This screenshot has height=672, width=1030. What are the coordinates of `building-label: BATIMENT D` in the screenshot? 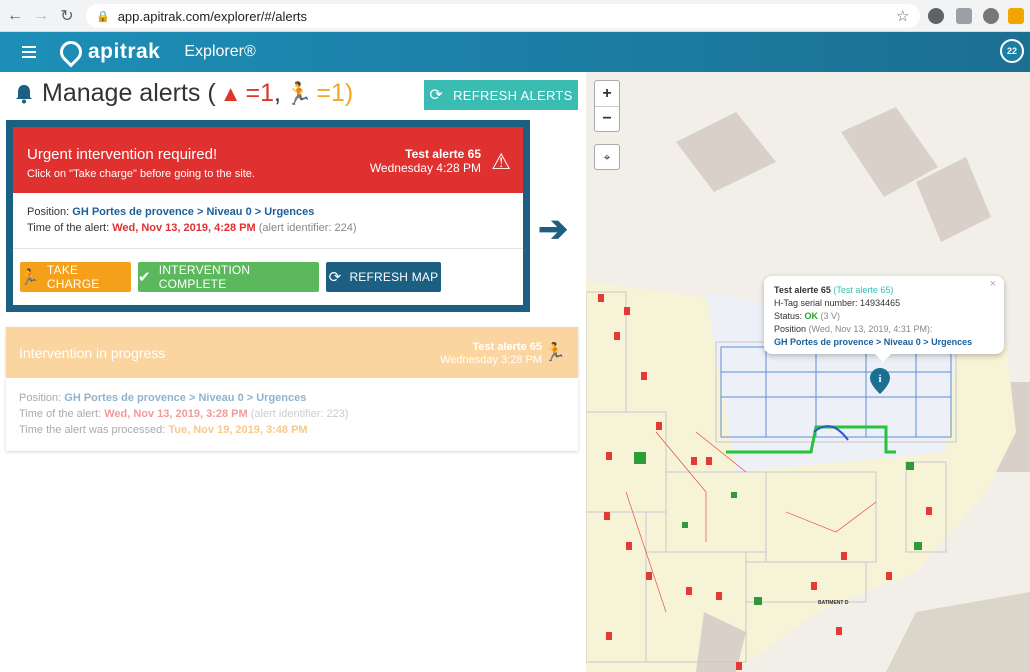 It's located at (833, 603).